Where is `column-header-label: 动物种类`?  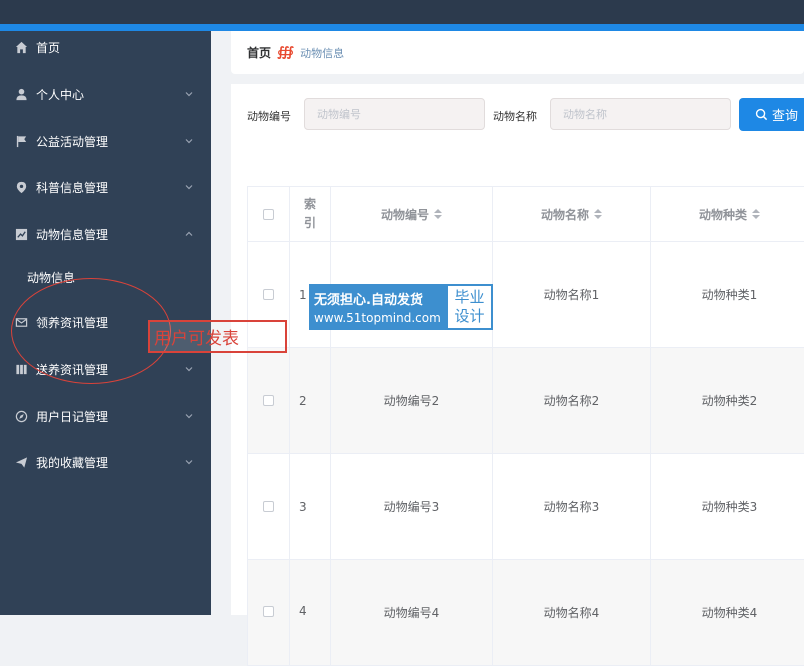 column-header-label: 动物种类 is located at coordinates (722, 214).